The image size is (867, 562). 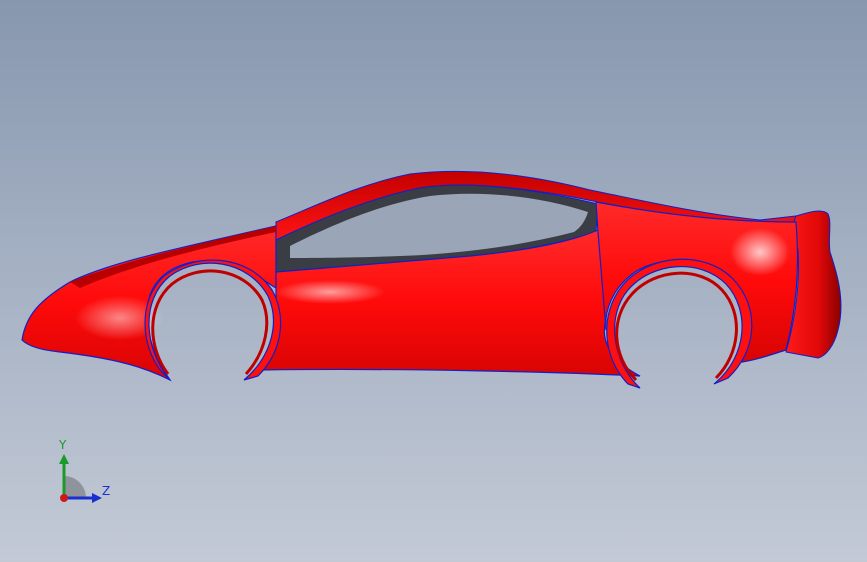 What do you see at coordinates (83, 474) in the screenshot?
I see `coordinate-triad: Y Z` at bounding box center [83, 474].